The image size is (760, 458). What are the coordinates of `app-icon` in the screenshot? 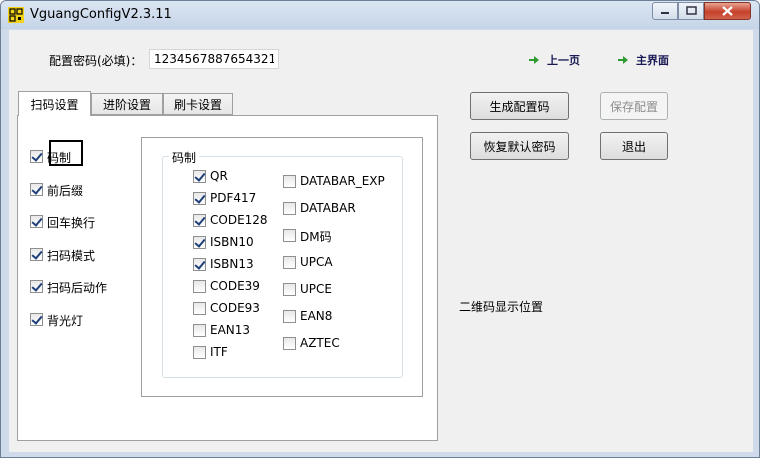 It's located at (16, 15).